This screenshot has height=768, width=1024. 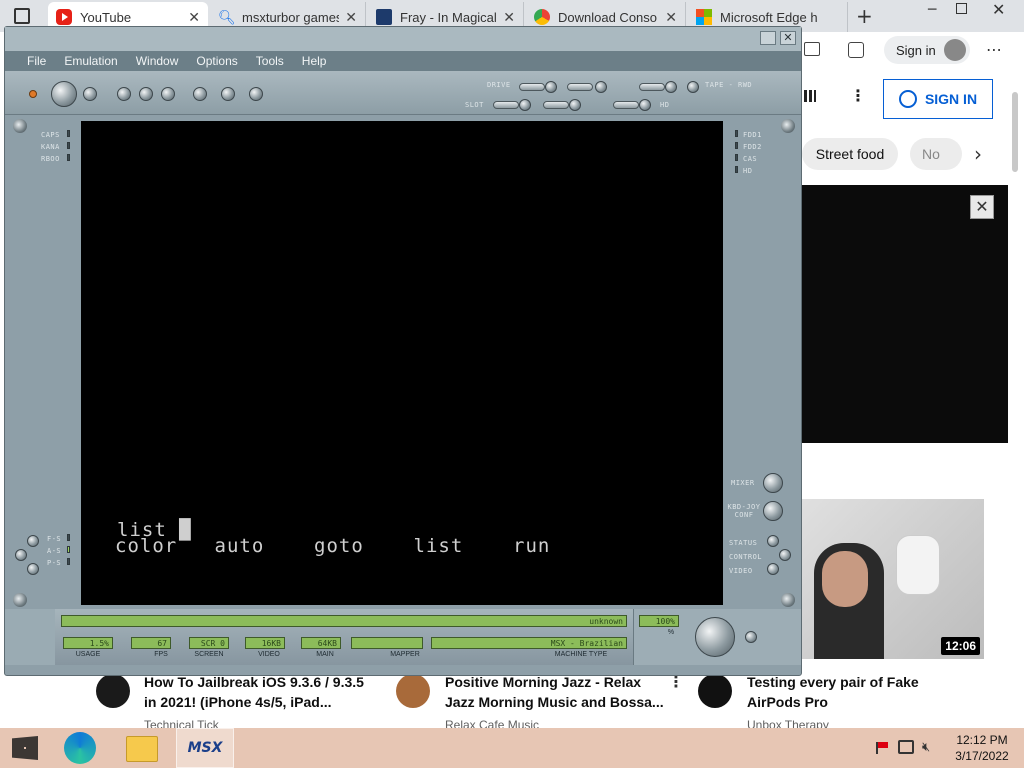 What do you see at coordinates (205, 748) in the screenshot?
I see `msx-taskbar-button: MSX` at bounding box center [205, 748].